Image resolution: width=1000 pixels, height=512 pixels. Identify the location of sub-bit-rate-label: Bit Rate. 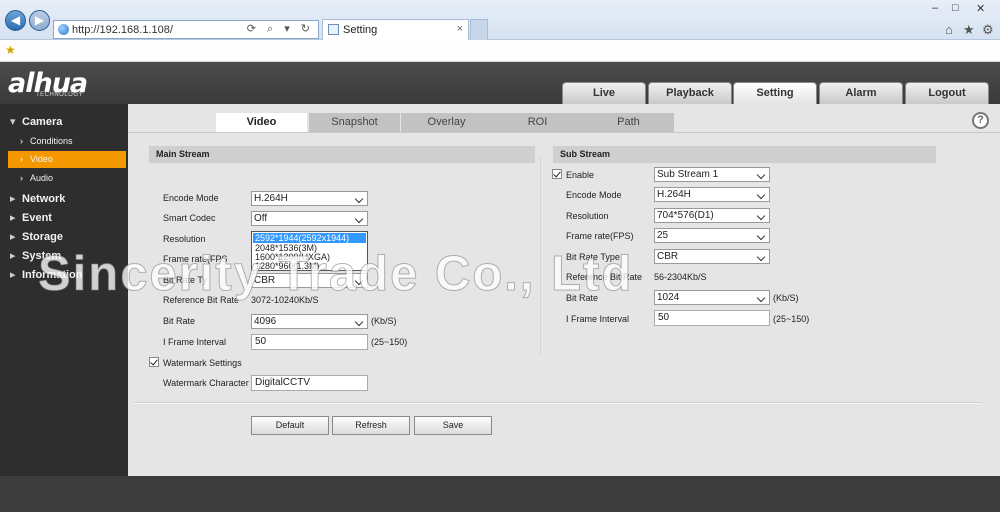
(582, 298).